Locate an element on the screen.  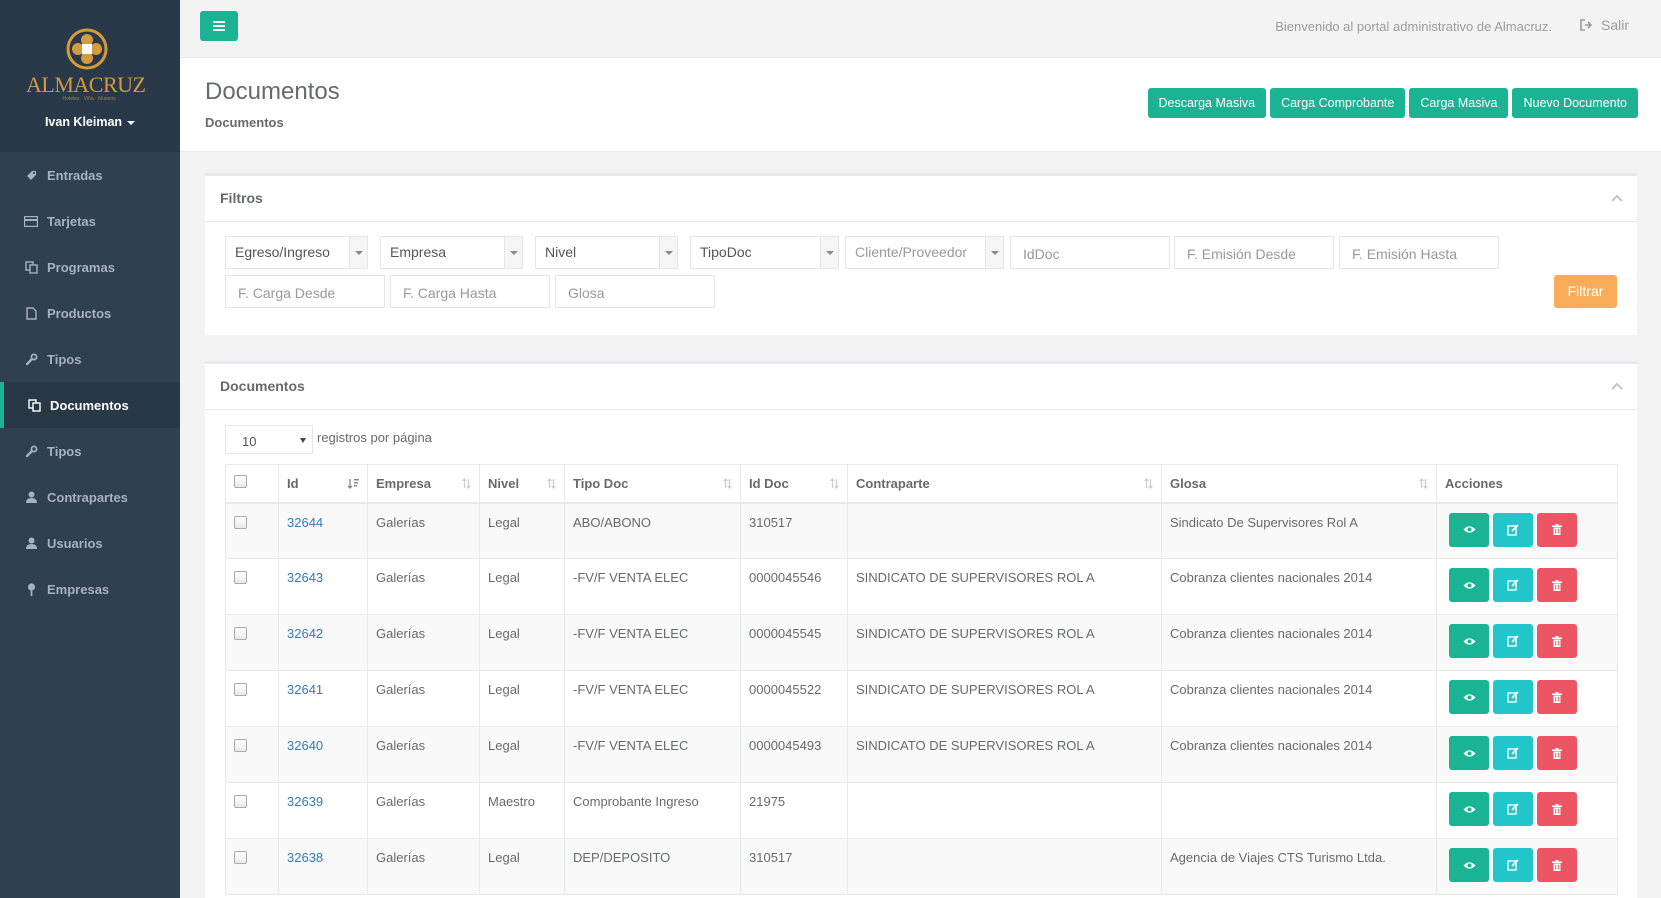
user-menu: Ivan Kleiman is located at coordinates (90, 122).